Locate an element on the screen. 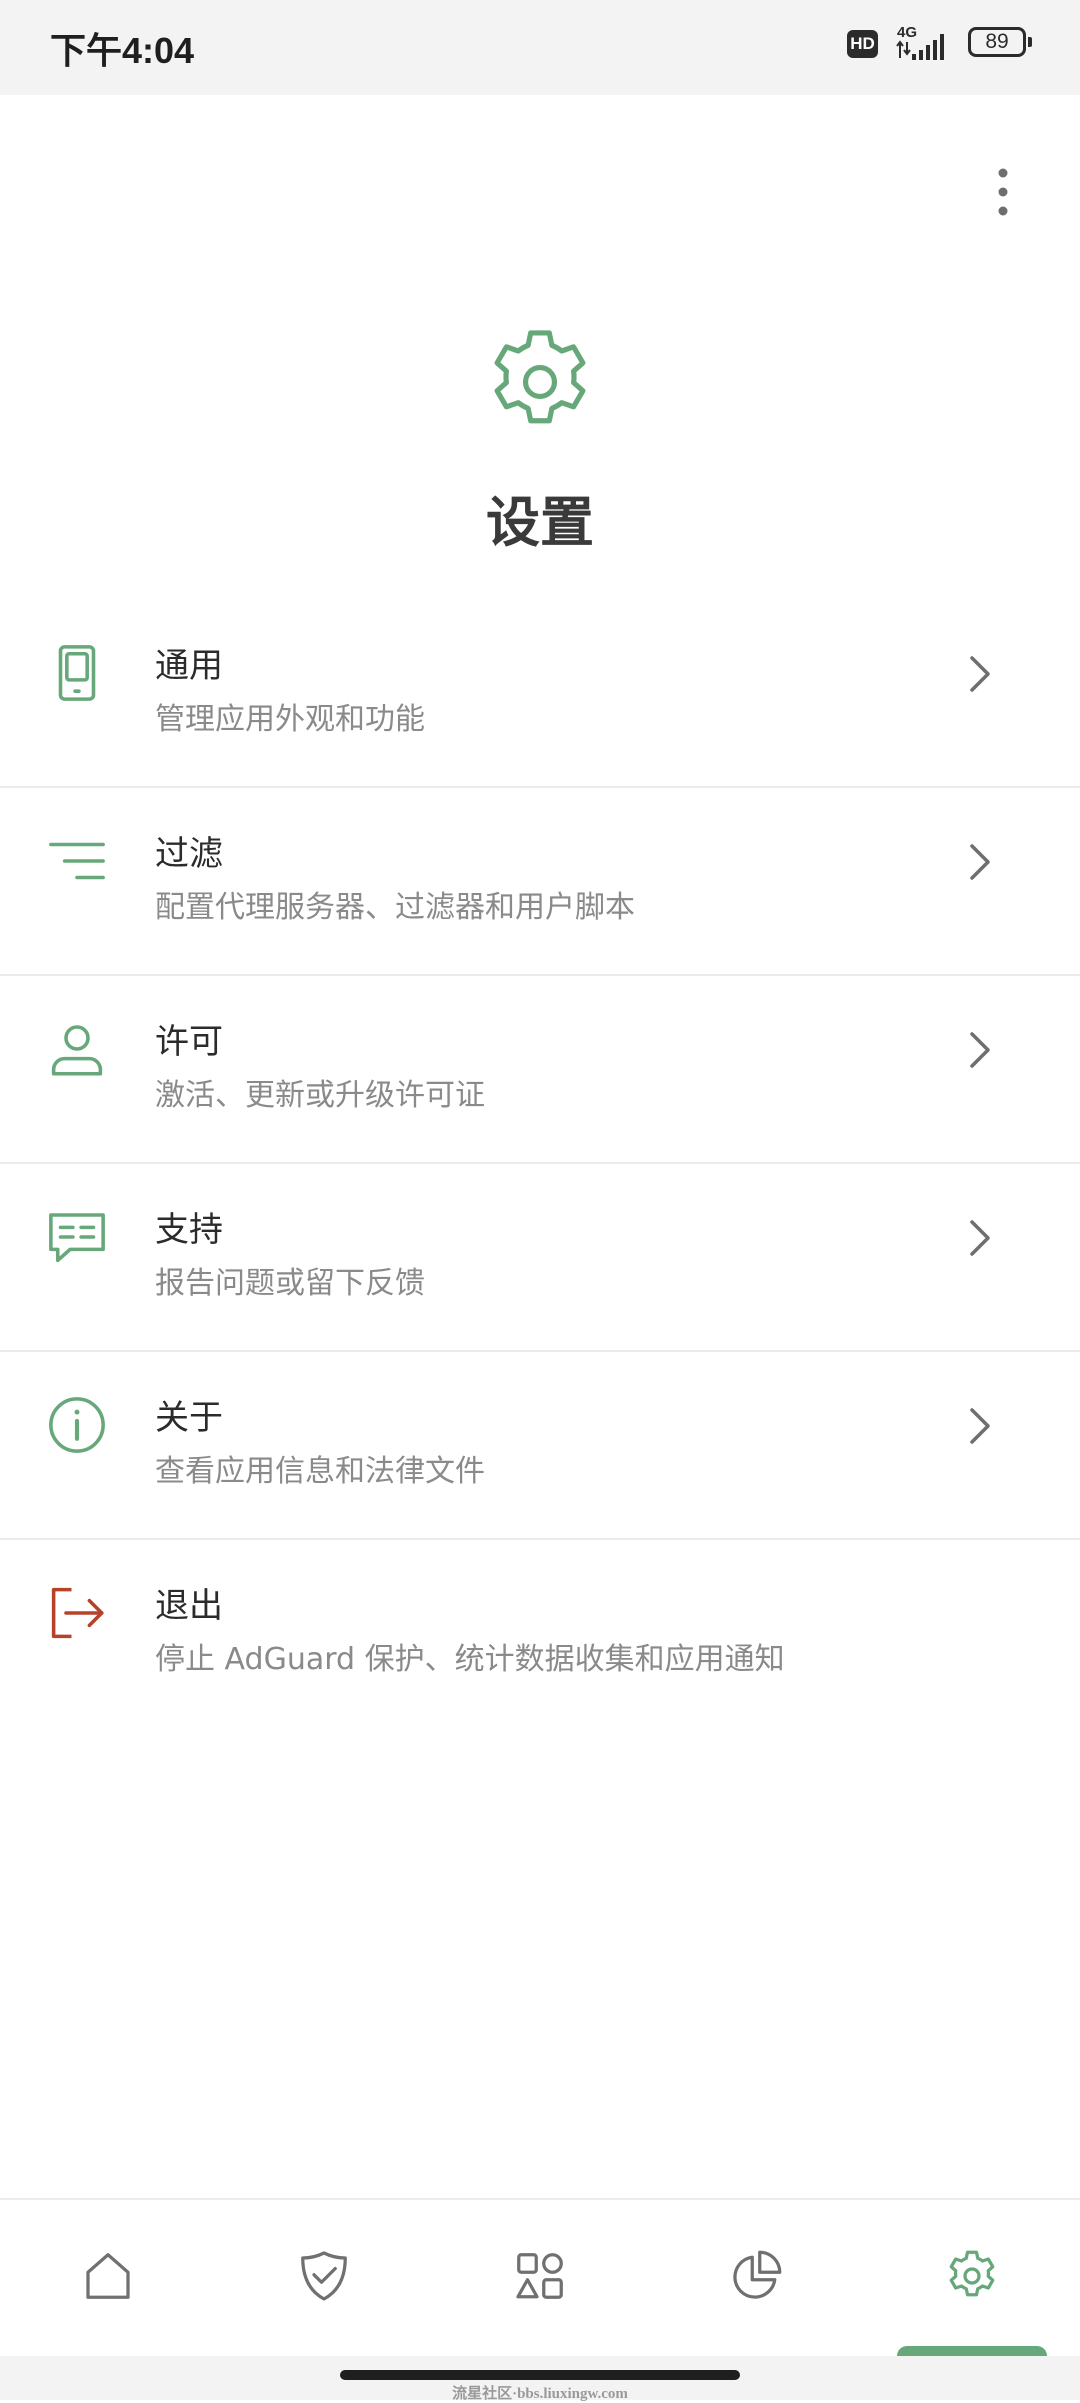 This screenshot has height=2403, width=1080. settings-gear-icon is located at coordinates (540, 377).